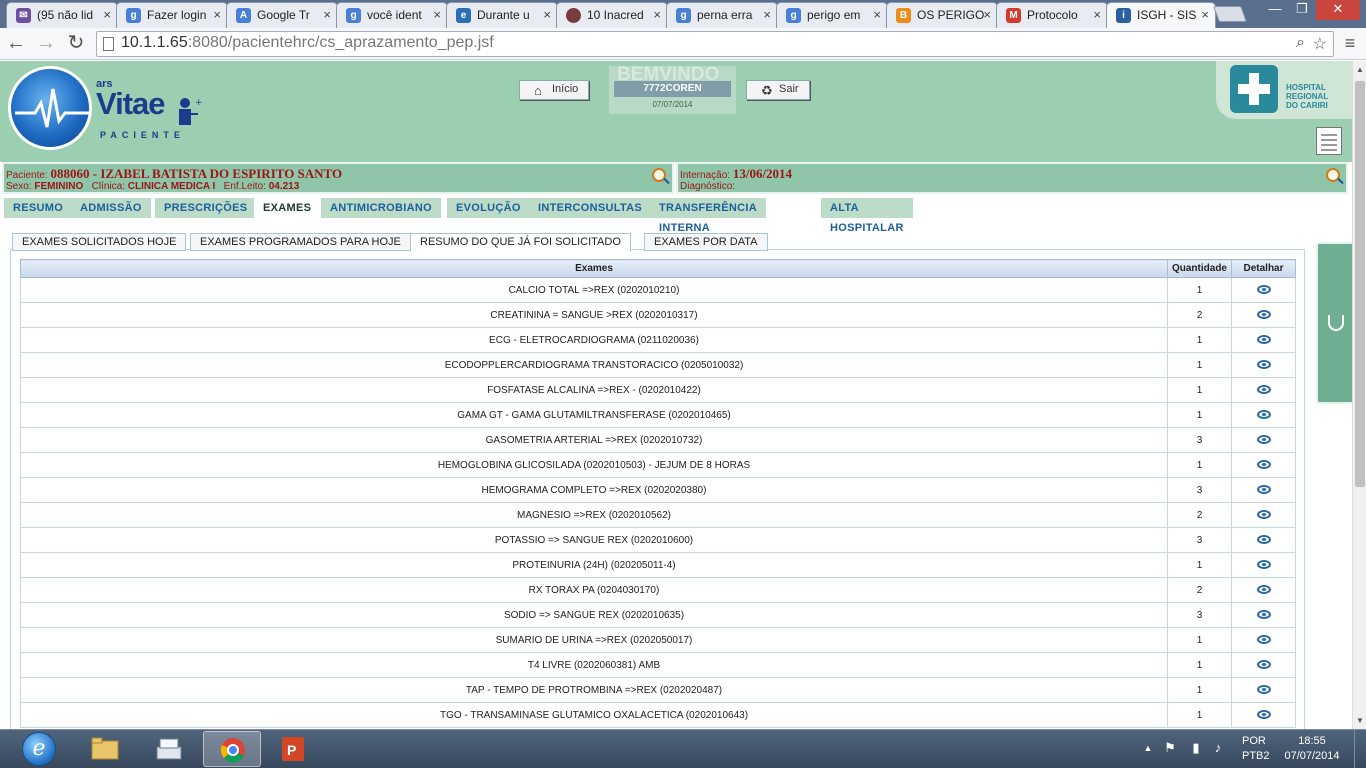 This screenshot has height=768, width=1366. Describe the element at coordinates (1334, 323) in the screenshot. I see `side-panel-tab` at that location.